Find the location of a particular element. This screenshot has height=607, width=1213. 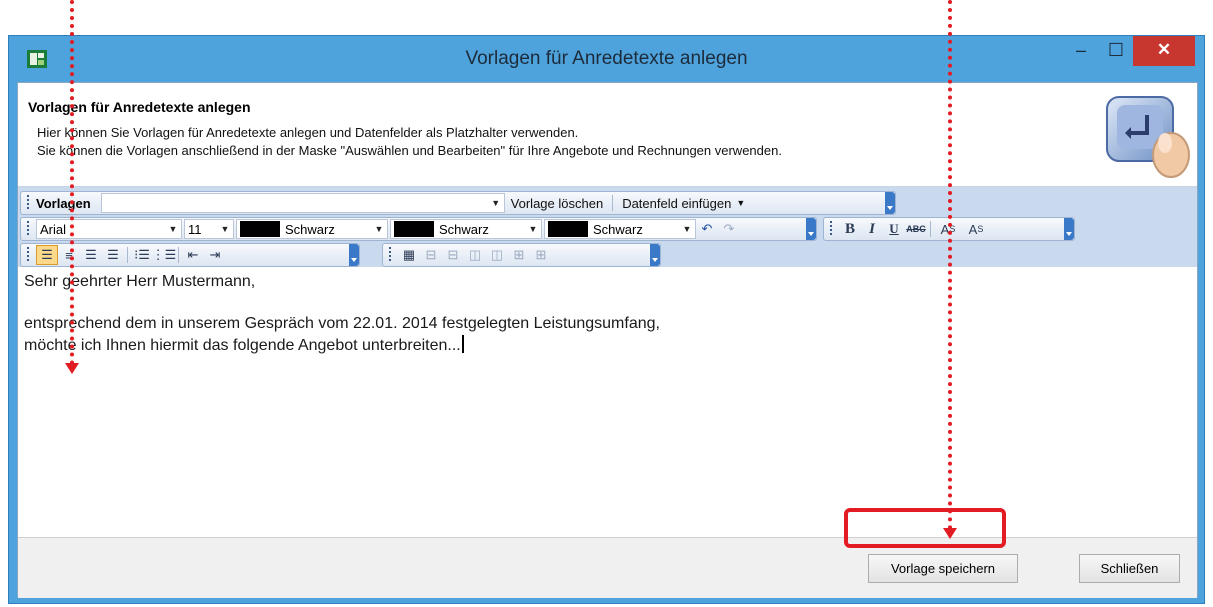

close-window-button: ✕ is located at coordinates (1164, 51).